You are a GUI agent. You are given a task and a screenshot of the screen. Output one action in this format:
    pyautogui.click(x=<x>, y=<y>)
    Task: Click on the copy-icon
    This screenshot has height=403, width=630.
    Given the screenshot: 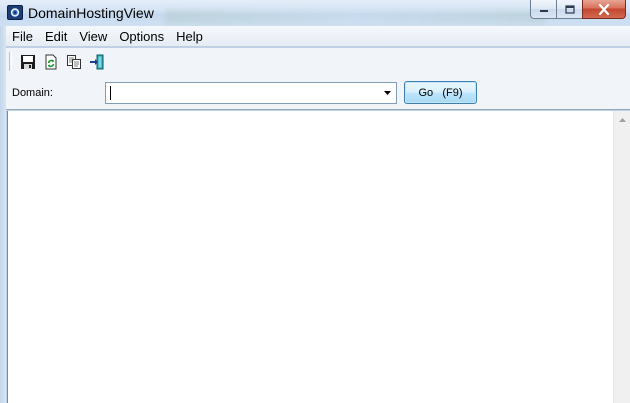 What is the action you would take?
    pyautogui.click(x=73, y=61)
    